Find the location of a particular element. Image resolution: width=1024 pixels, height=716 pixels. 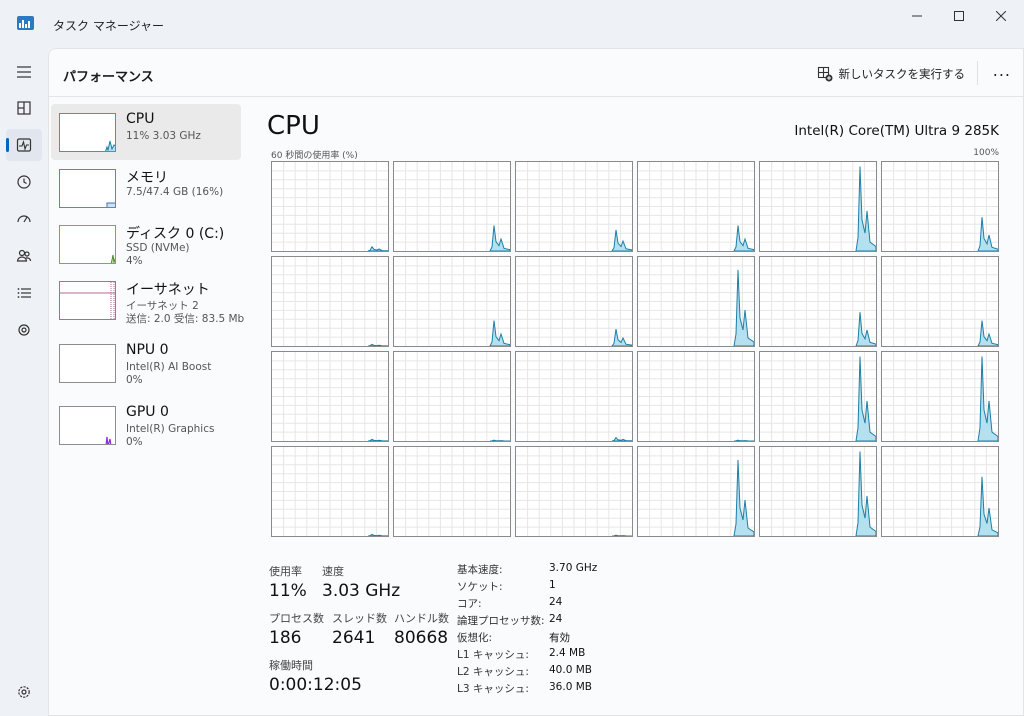

uptime-label: 稼働時間 is located at coordinates (291, 665).